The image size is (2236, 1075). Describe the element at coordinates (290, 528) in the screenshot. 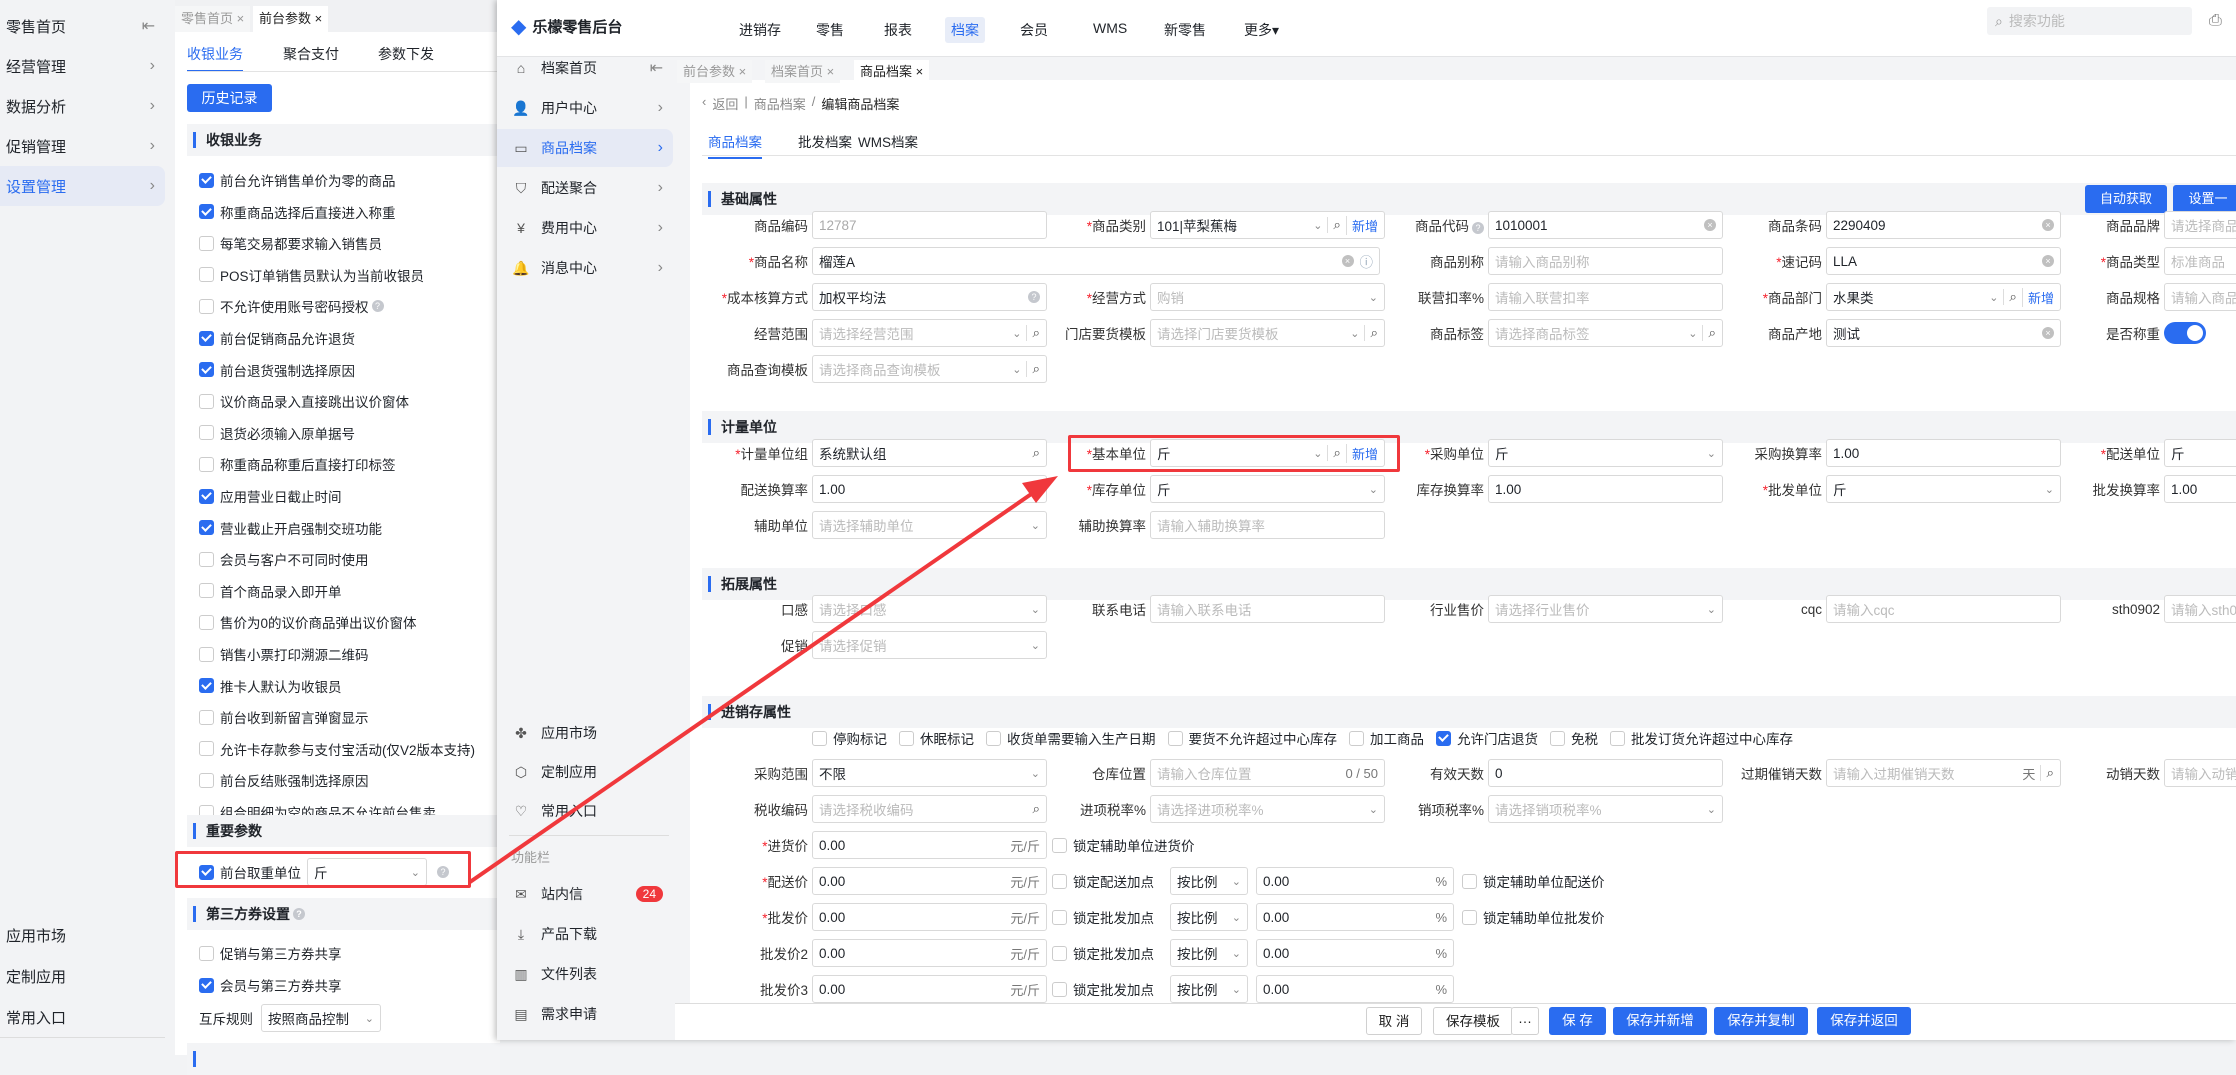

I see `option-checkbox: 营业截止开启强制交班功能` at that location.